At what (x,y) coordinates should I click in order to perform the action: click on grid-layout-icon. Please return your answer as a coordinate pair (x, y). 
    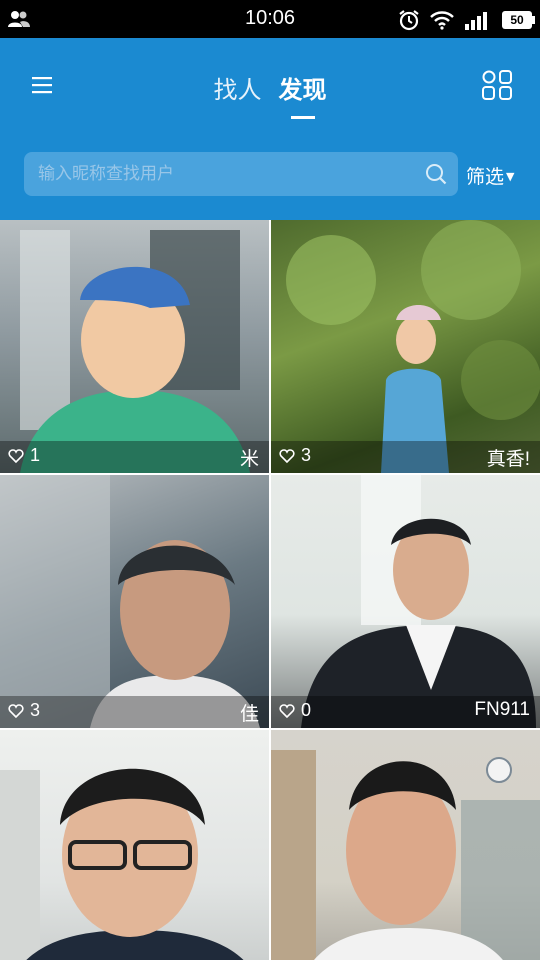
    Looking at the image, I should click on (497, 85).